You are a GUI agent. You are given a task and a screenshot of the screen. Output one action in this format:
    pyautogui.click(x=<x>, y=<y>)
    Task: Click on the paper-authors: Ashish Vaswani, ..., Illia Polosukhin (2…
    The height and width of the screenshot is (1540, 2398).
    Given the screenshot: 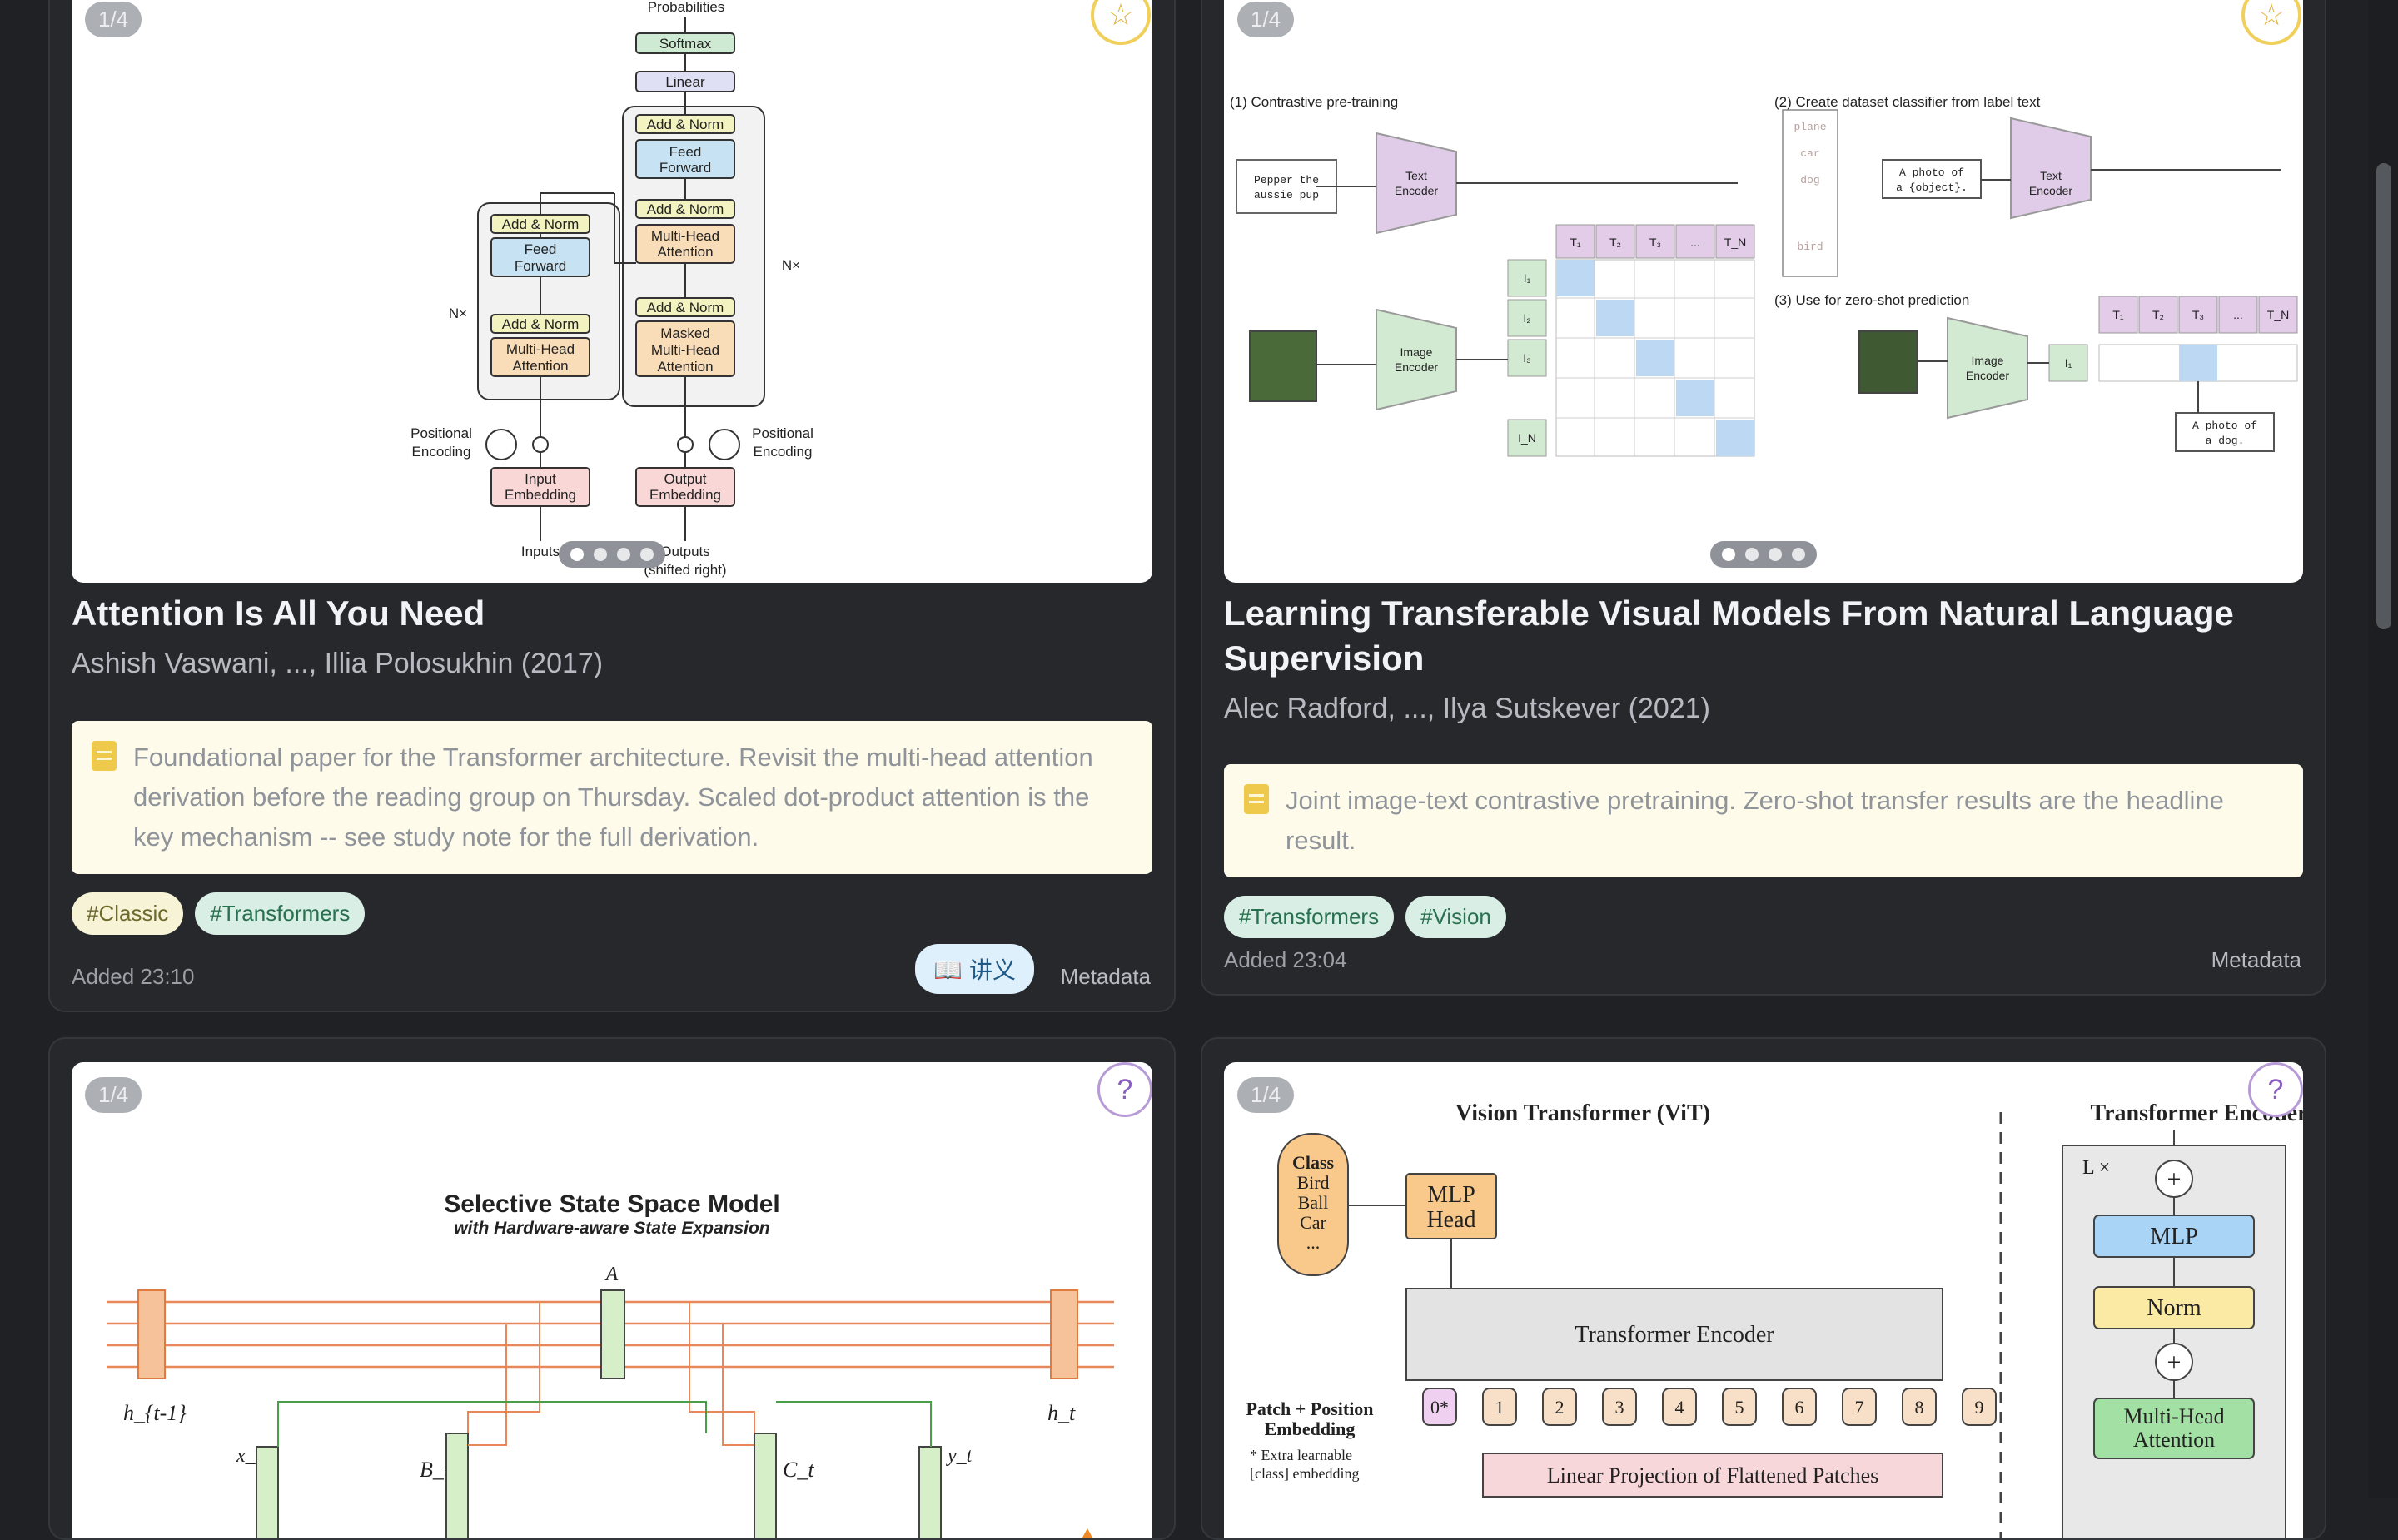 What is the action you would take?
    pyautogui.click(x=338, y=663)
    